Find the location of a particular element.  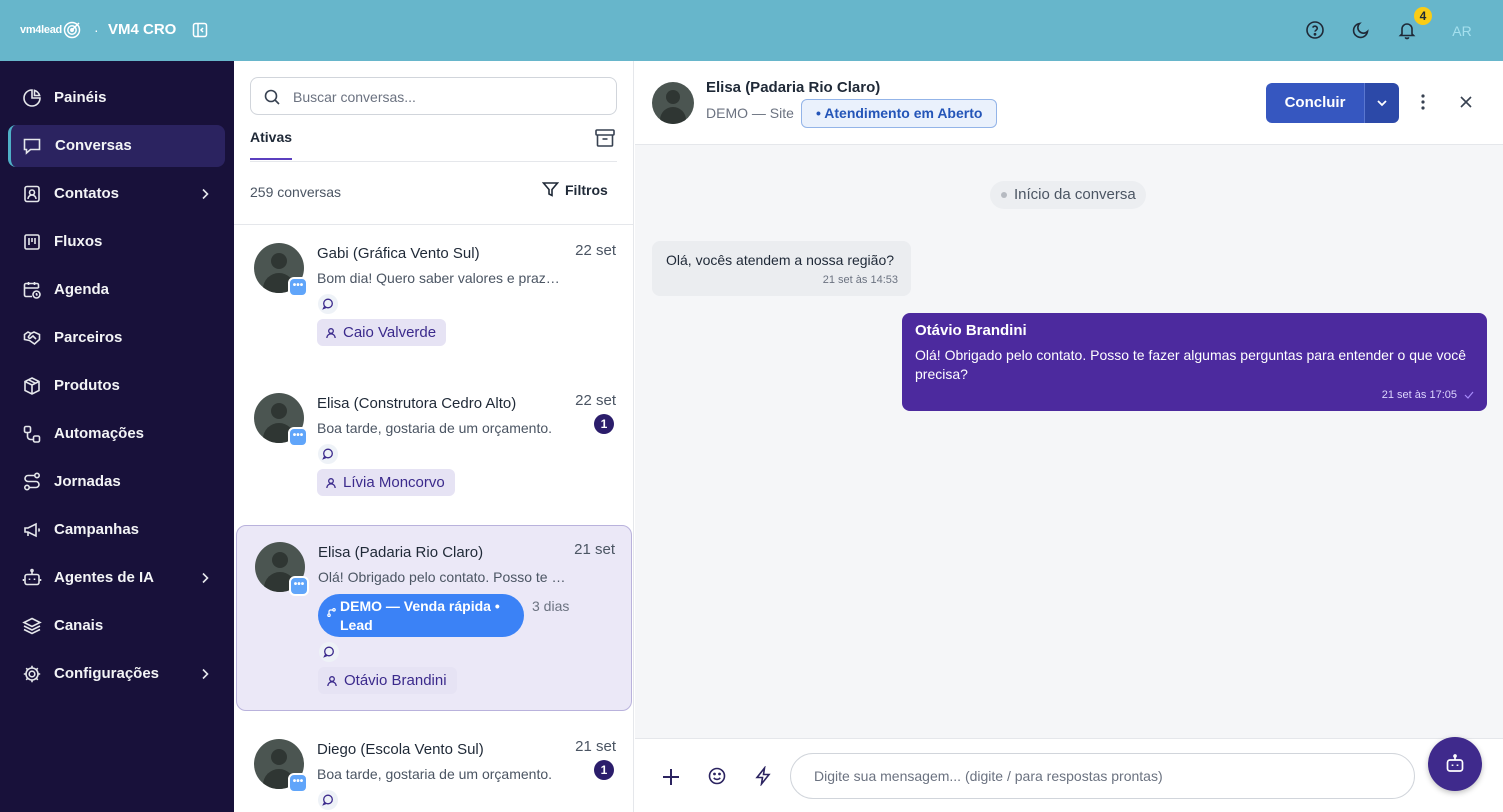

sidebar-item-agentes-ia: Agentes de IA is located at coordinates (116, 578).